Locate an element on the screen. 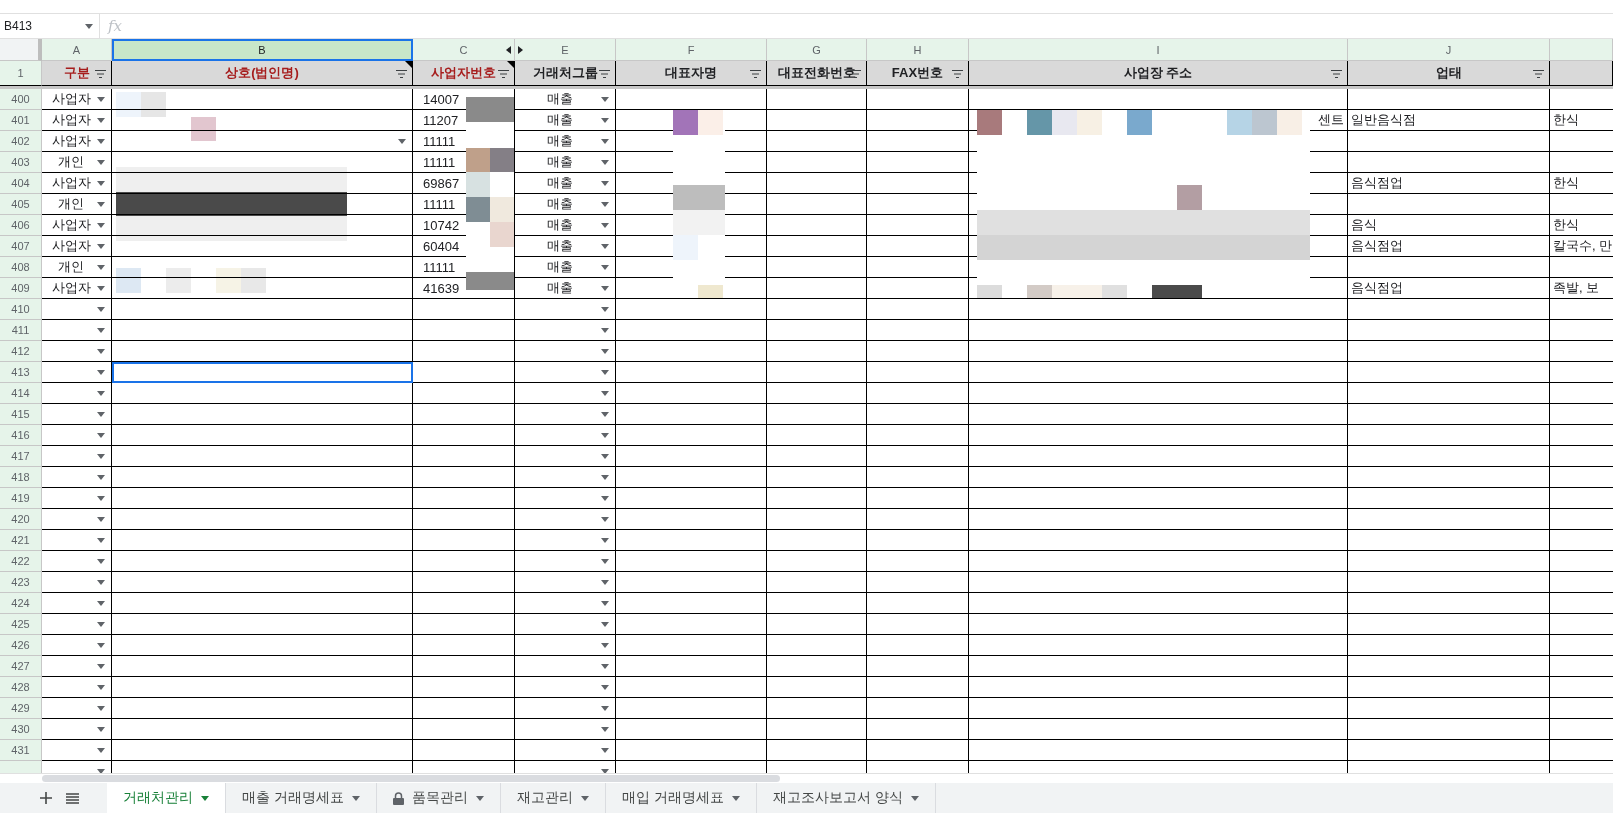  row-number: 418 is located at coordinates (21, 477).